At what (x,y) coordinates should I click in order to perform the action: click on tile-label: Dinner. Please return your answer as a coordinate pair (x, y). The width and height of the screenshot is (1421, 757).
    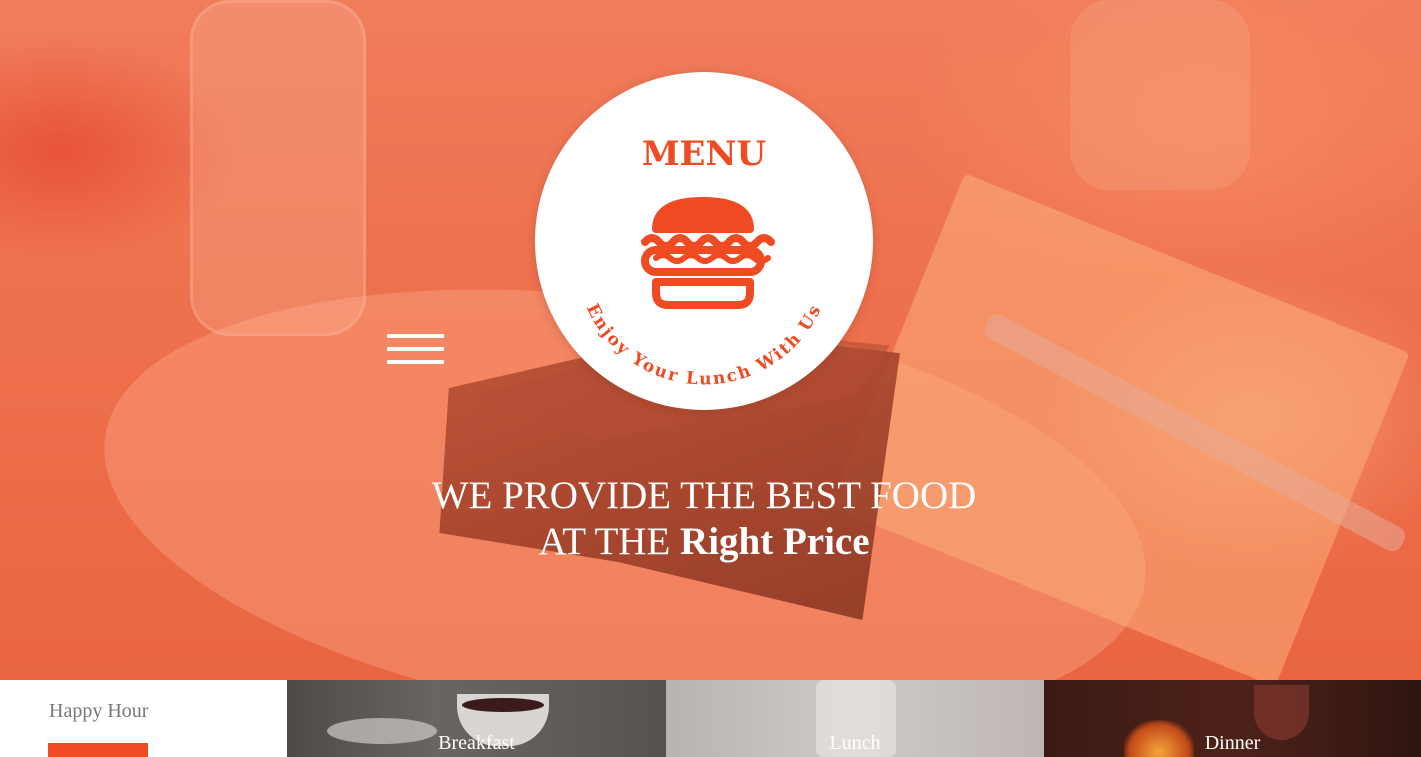
    Looking at the image, I should click on (1232, 743).